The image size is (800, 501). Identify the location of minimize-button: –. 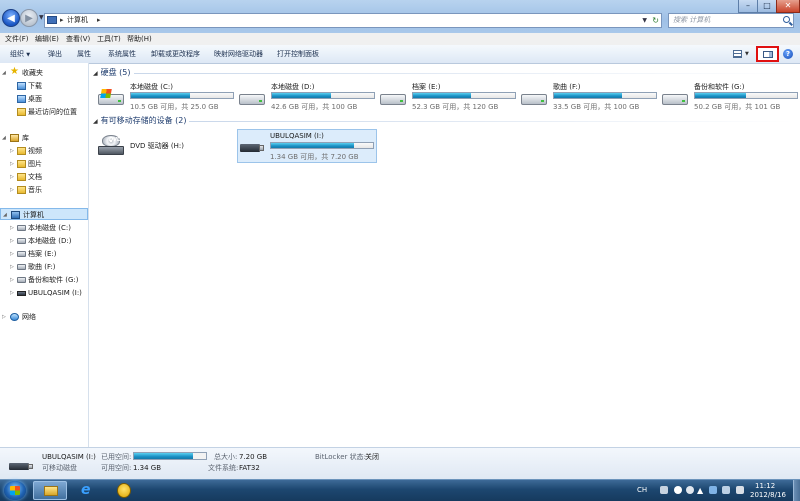
(748, 6).